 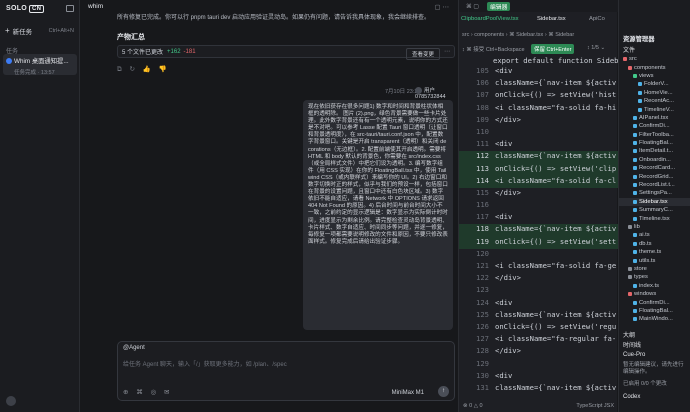 I want to click on code-line: 111 <div, so click(x=538, y=145).